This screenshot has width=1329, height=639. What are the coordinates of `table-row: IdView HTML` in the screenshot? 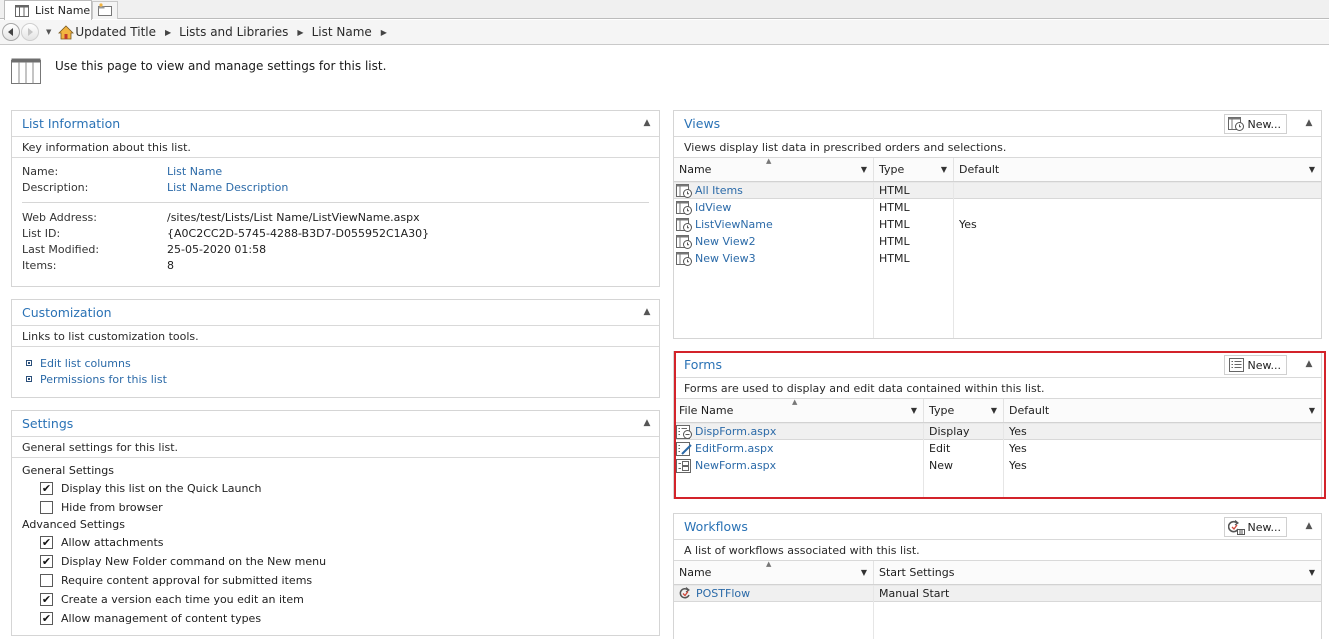 It's located at (997, 207).